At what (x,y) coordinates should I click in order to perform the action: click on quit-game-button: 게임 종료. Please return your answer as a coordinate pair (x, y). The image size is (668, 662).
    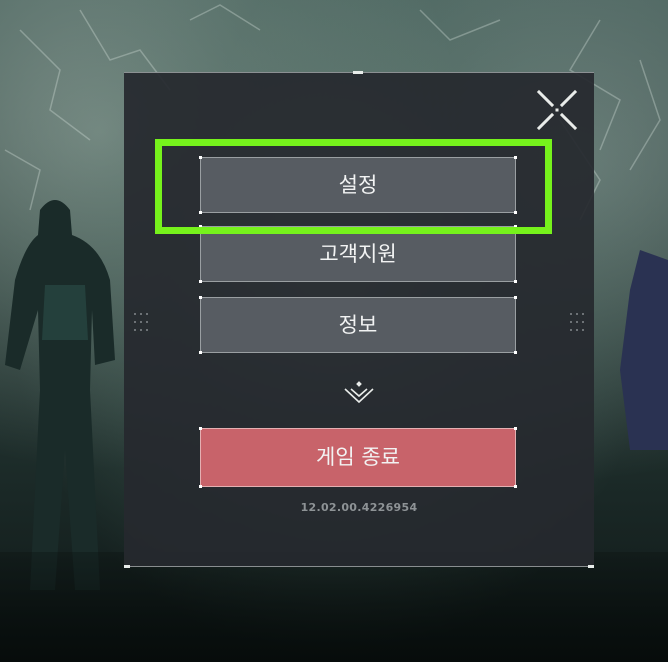
    Looking at the image, I should click on (358, 457).